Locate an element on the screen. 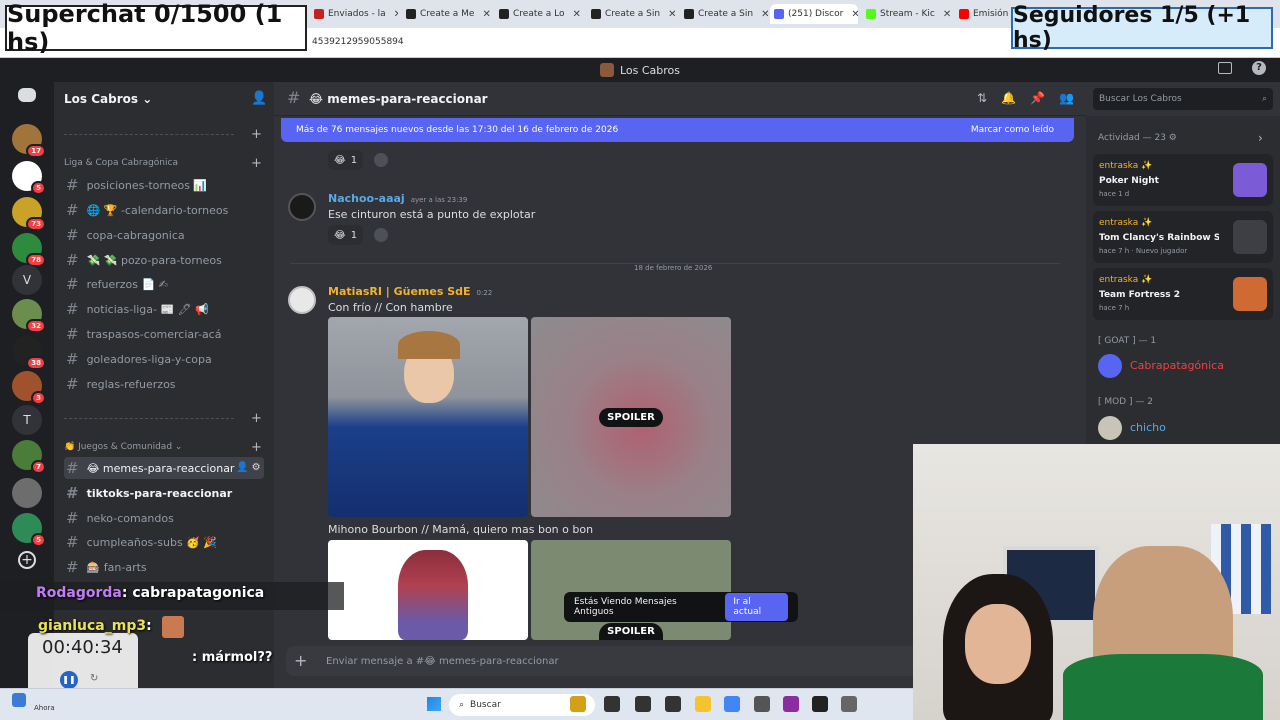 The image size is (1280, 720). attach-plus-icon: + is located at coordinates (300, 660).